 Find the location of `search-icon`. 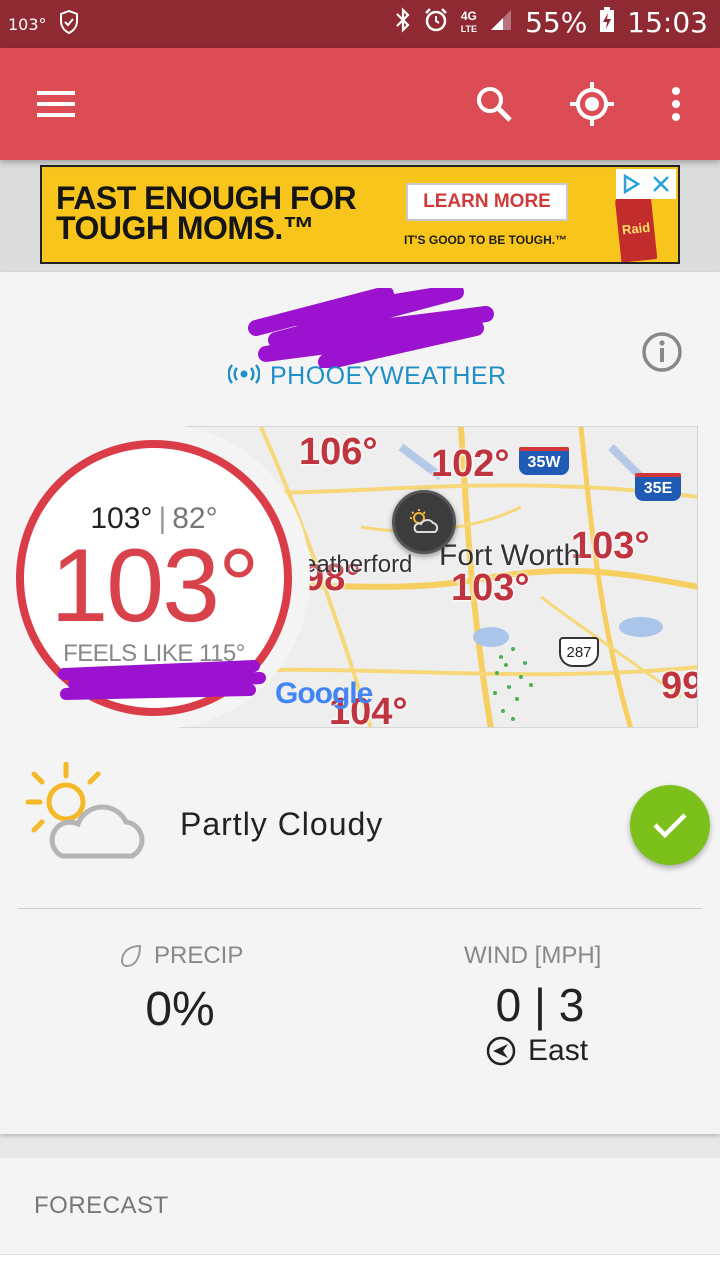

search-icon is located at coordinates (494, 104).